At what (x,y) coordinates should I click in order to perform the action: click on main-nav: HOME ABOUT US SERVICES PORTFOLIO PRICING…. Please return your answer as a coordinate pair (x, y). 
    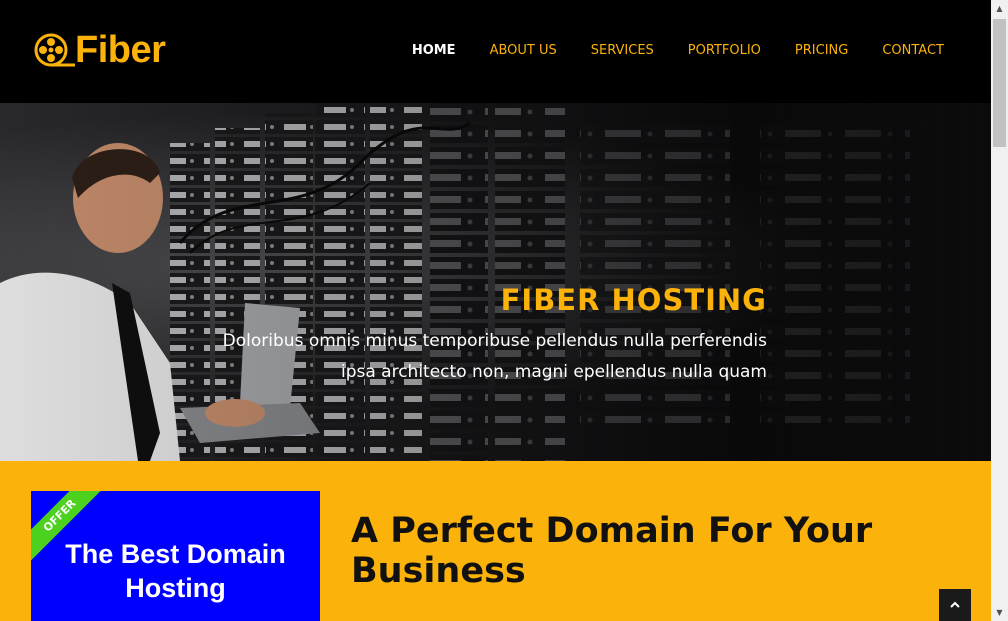
    Looking at the image, I should click on (661, 51).